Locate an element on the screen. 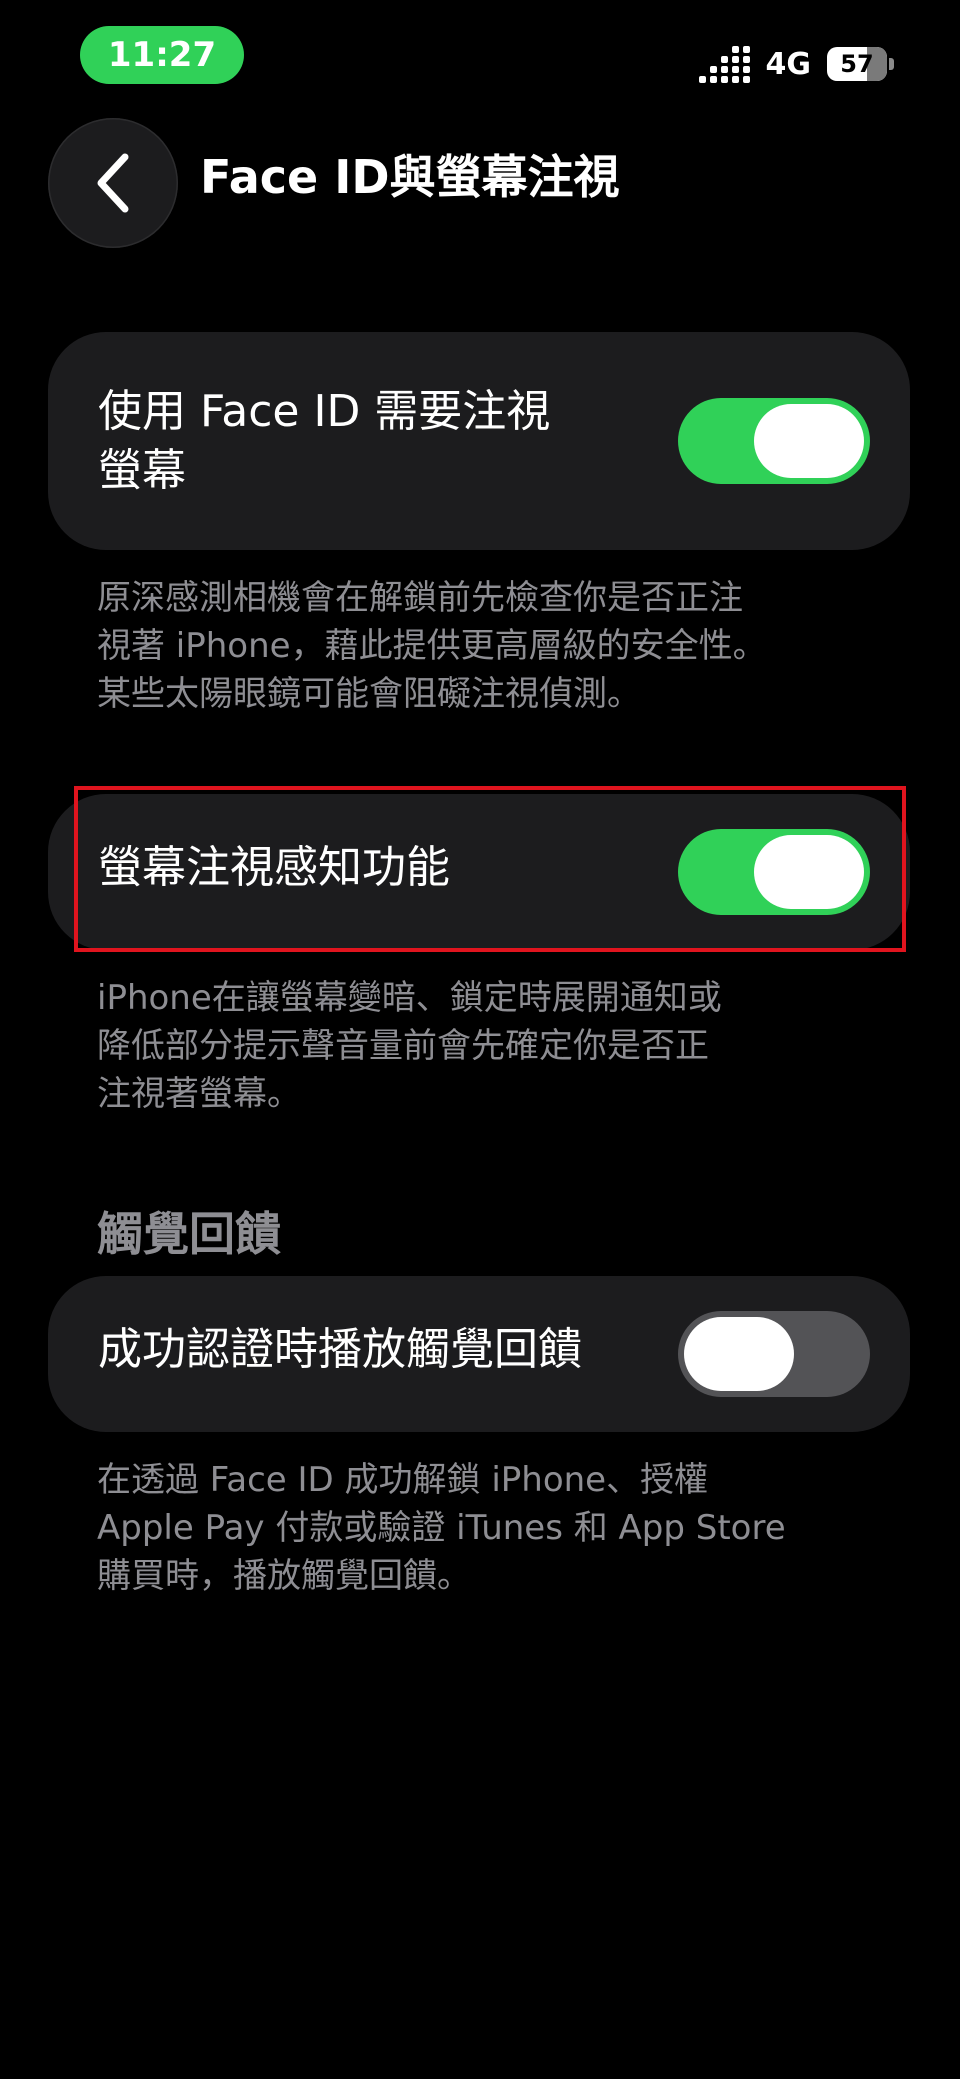  require-attention-row: 使用 Face ID 需要注視 螢幕 is located at coordinates (479, 441).